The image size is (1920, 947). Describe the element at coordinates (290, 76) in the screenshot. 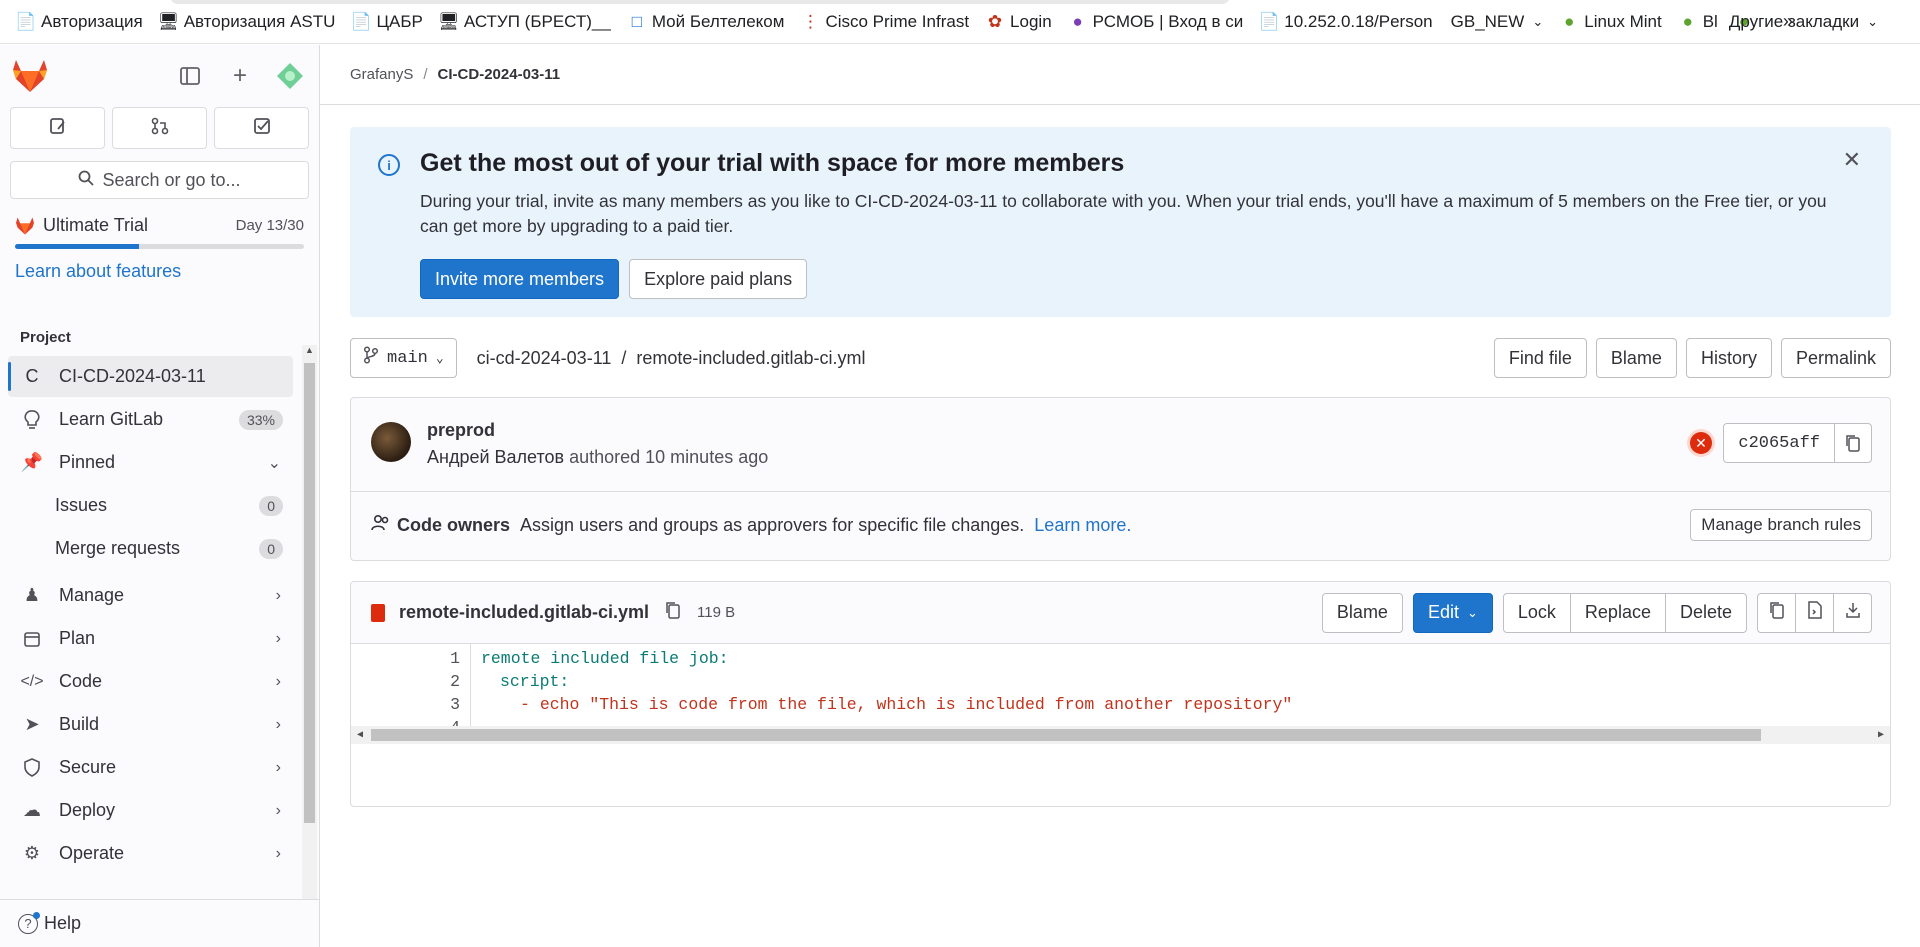

I see `user-avatar` at that location.